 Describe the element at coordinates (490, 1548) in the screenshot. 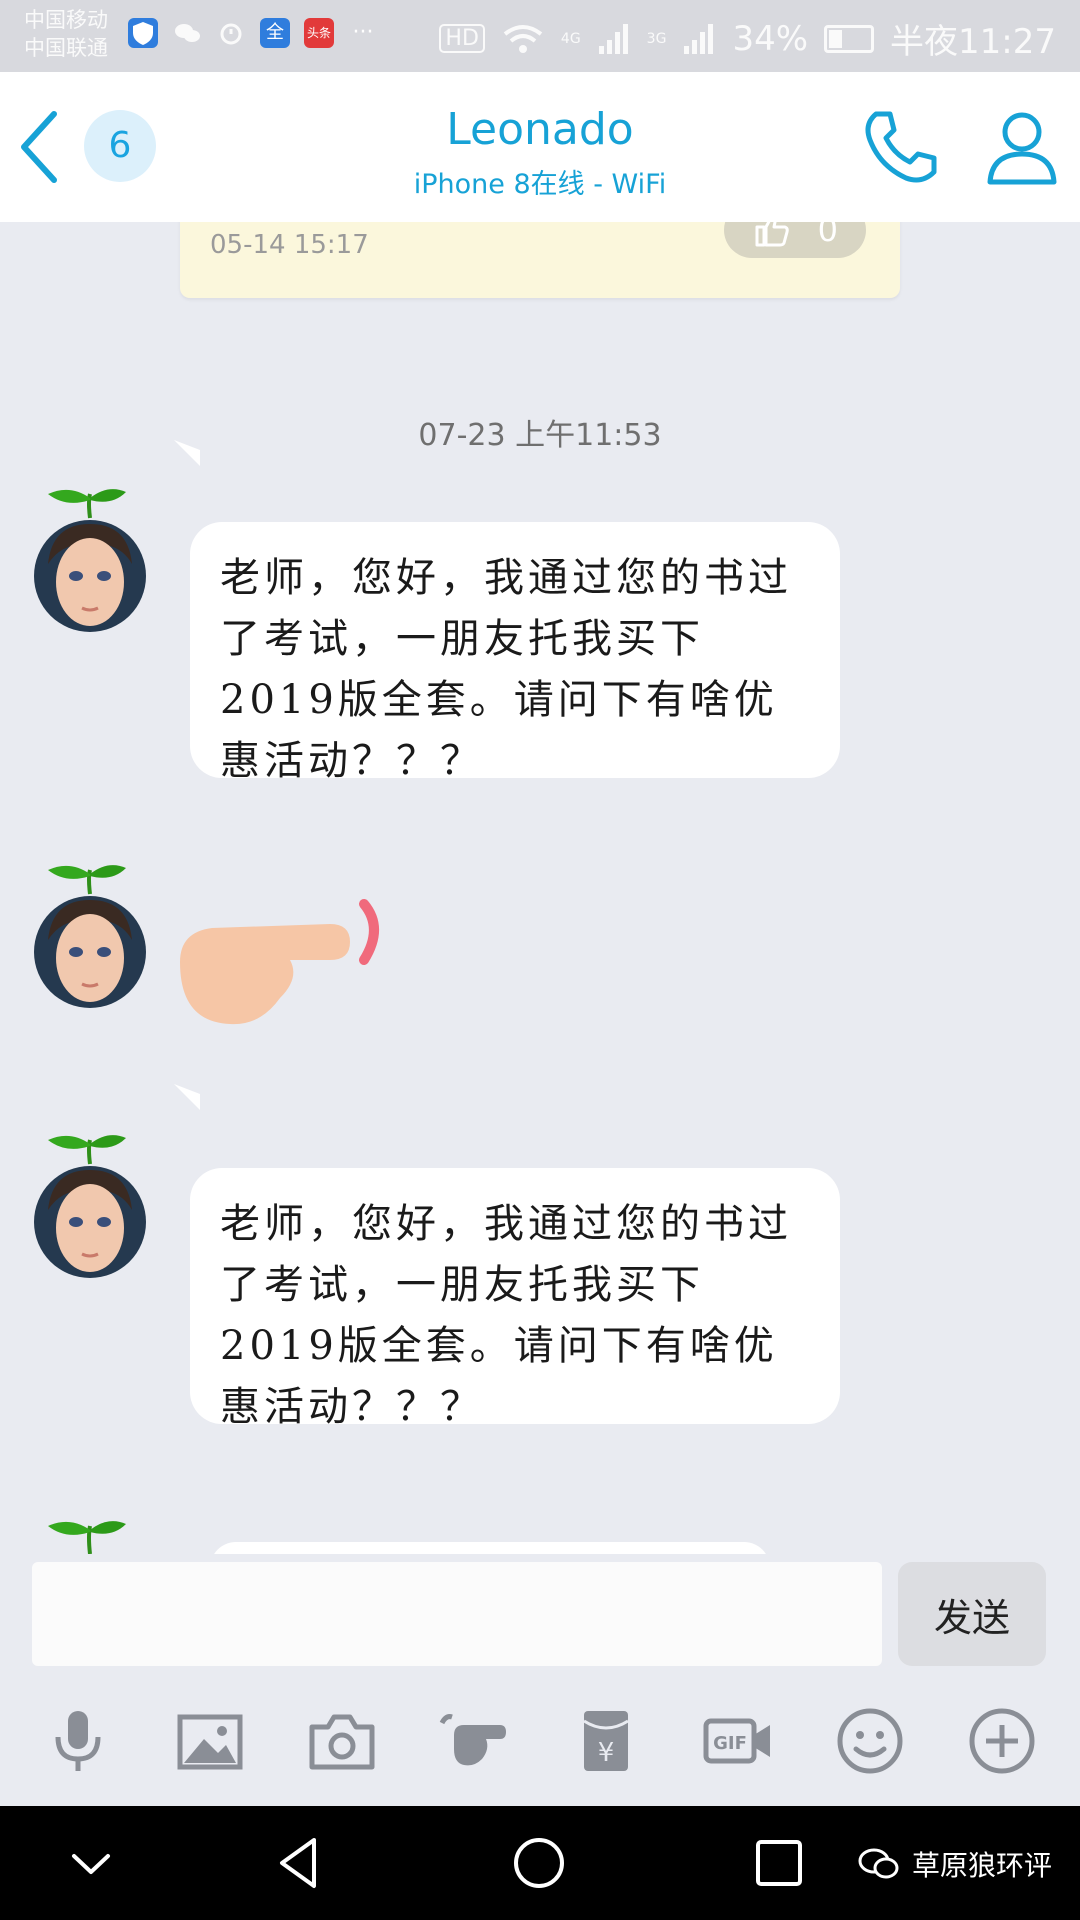

I see `message-bubble-partial` at that location.